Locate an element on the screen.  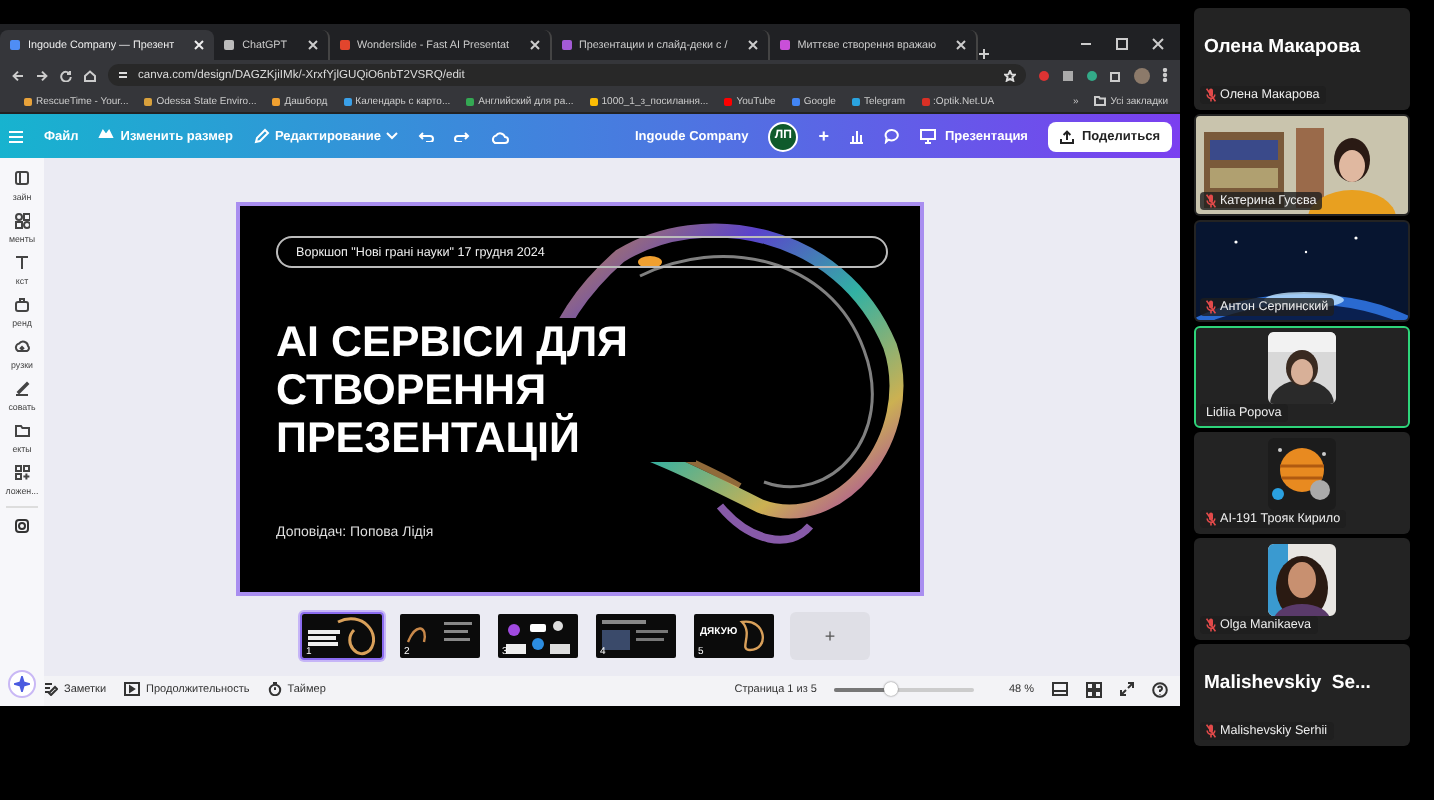
new-tab-icon is located at coordinates (984, 54).